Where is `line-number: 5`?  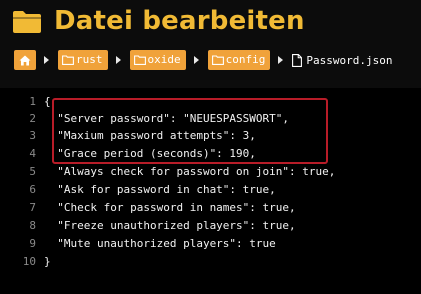
line-number: 5 is located at coordinates (32, 171).